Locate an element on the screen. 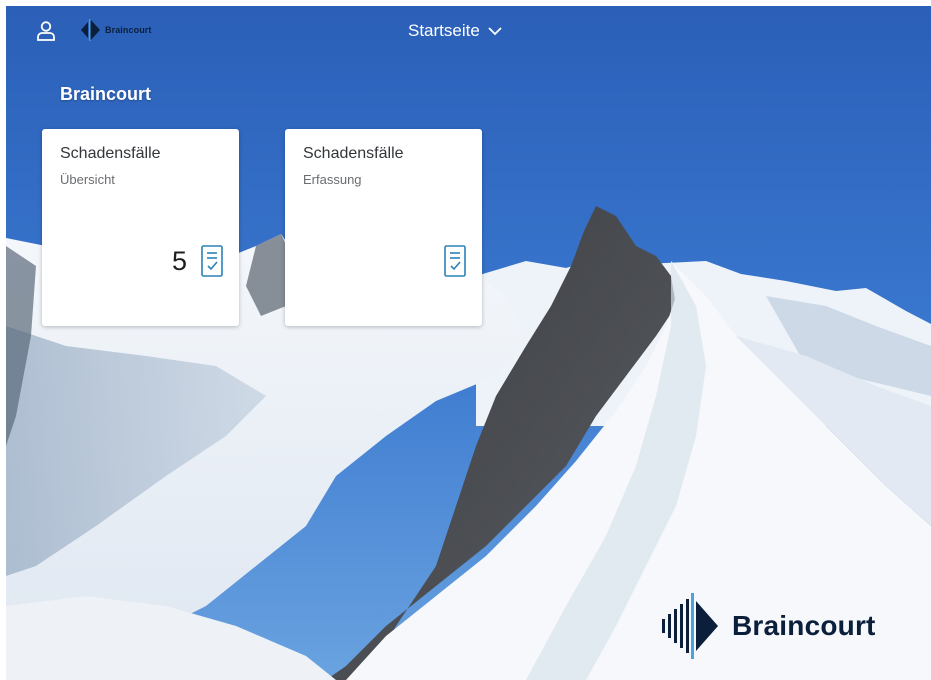 The height and width of the screenshot is (680, 931). chevron-down-icon is located at coordinates (495, 30).